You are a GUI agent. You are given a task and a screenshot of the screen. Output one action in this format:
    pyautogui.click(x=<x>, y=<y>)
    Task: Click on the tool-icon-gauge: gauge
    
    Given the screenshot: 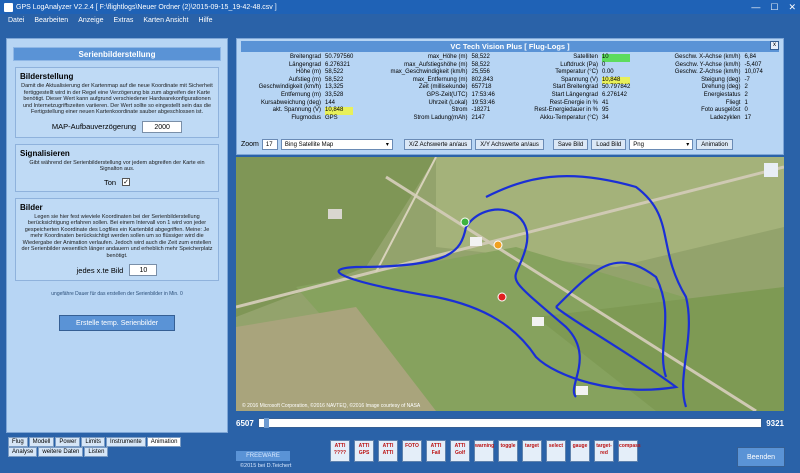 What is the action you would take?
    pyautogui.click(x=580, y=451)
    